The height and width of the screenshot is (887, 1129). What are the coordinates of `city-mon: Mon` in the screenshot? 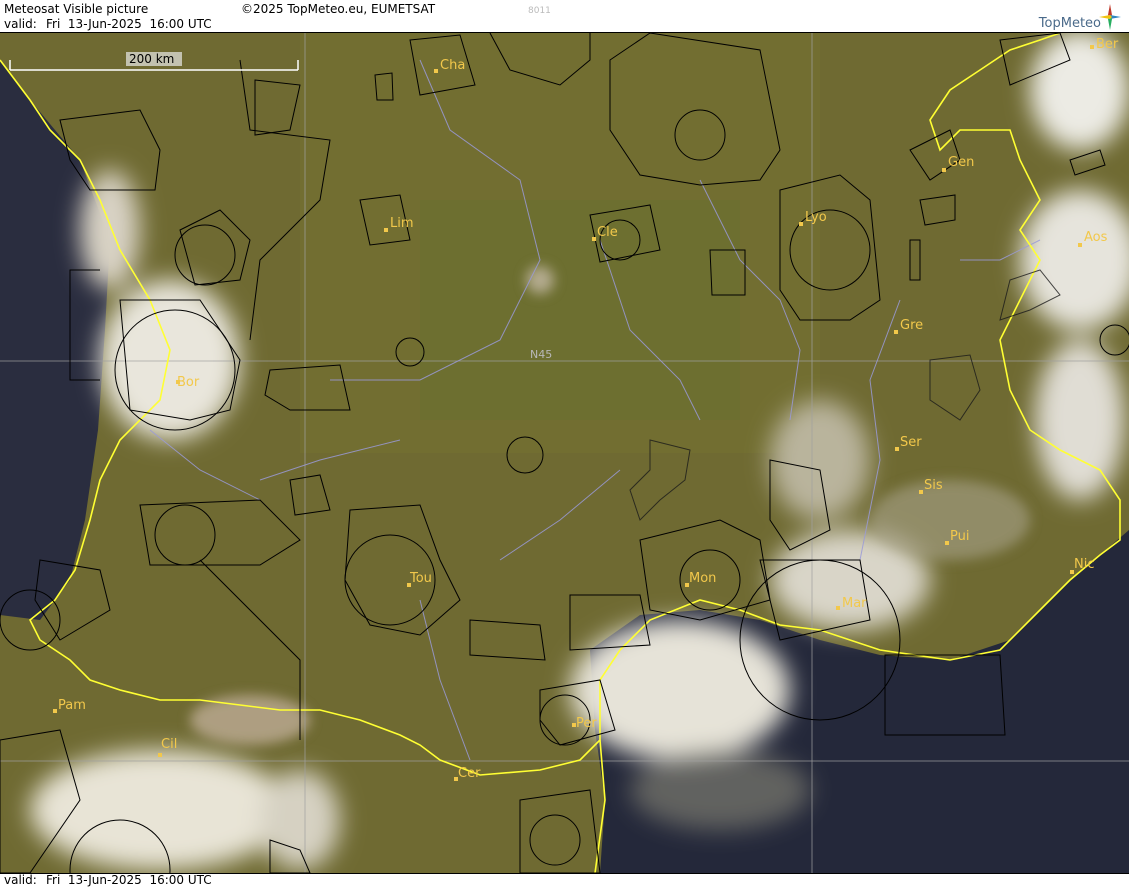 It's located at (700, 579).